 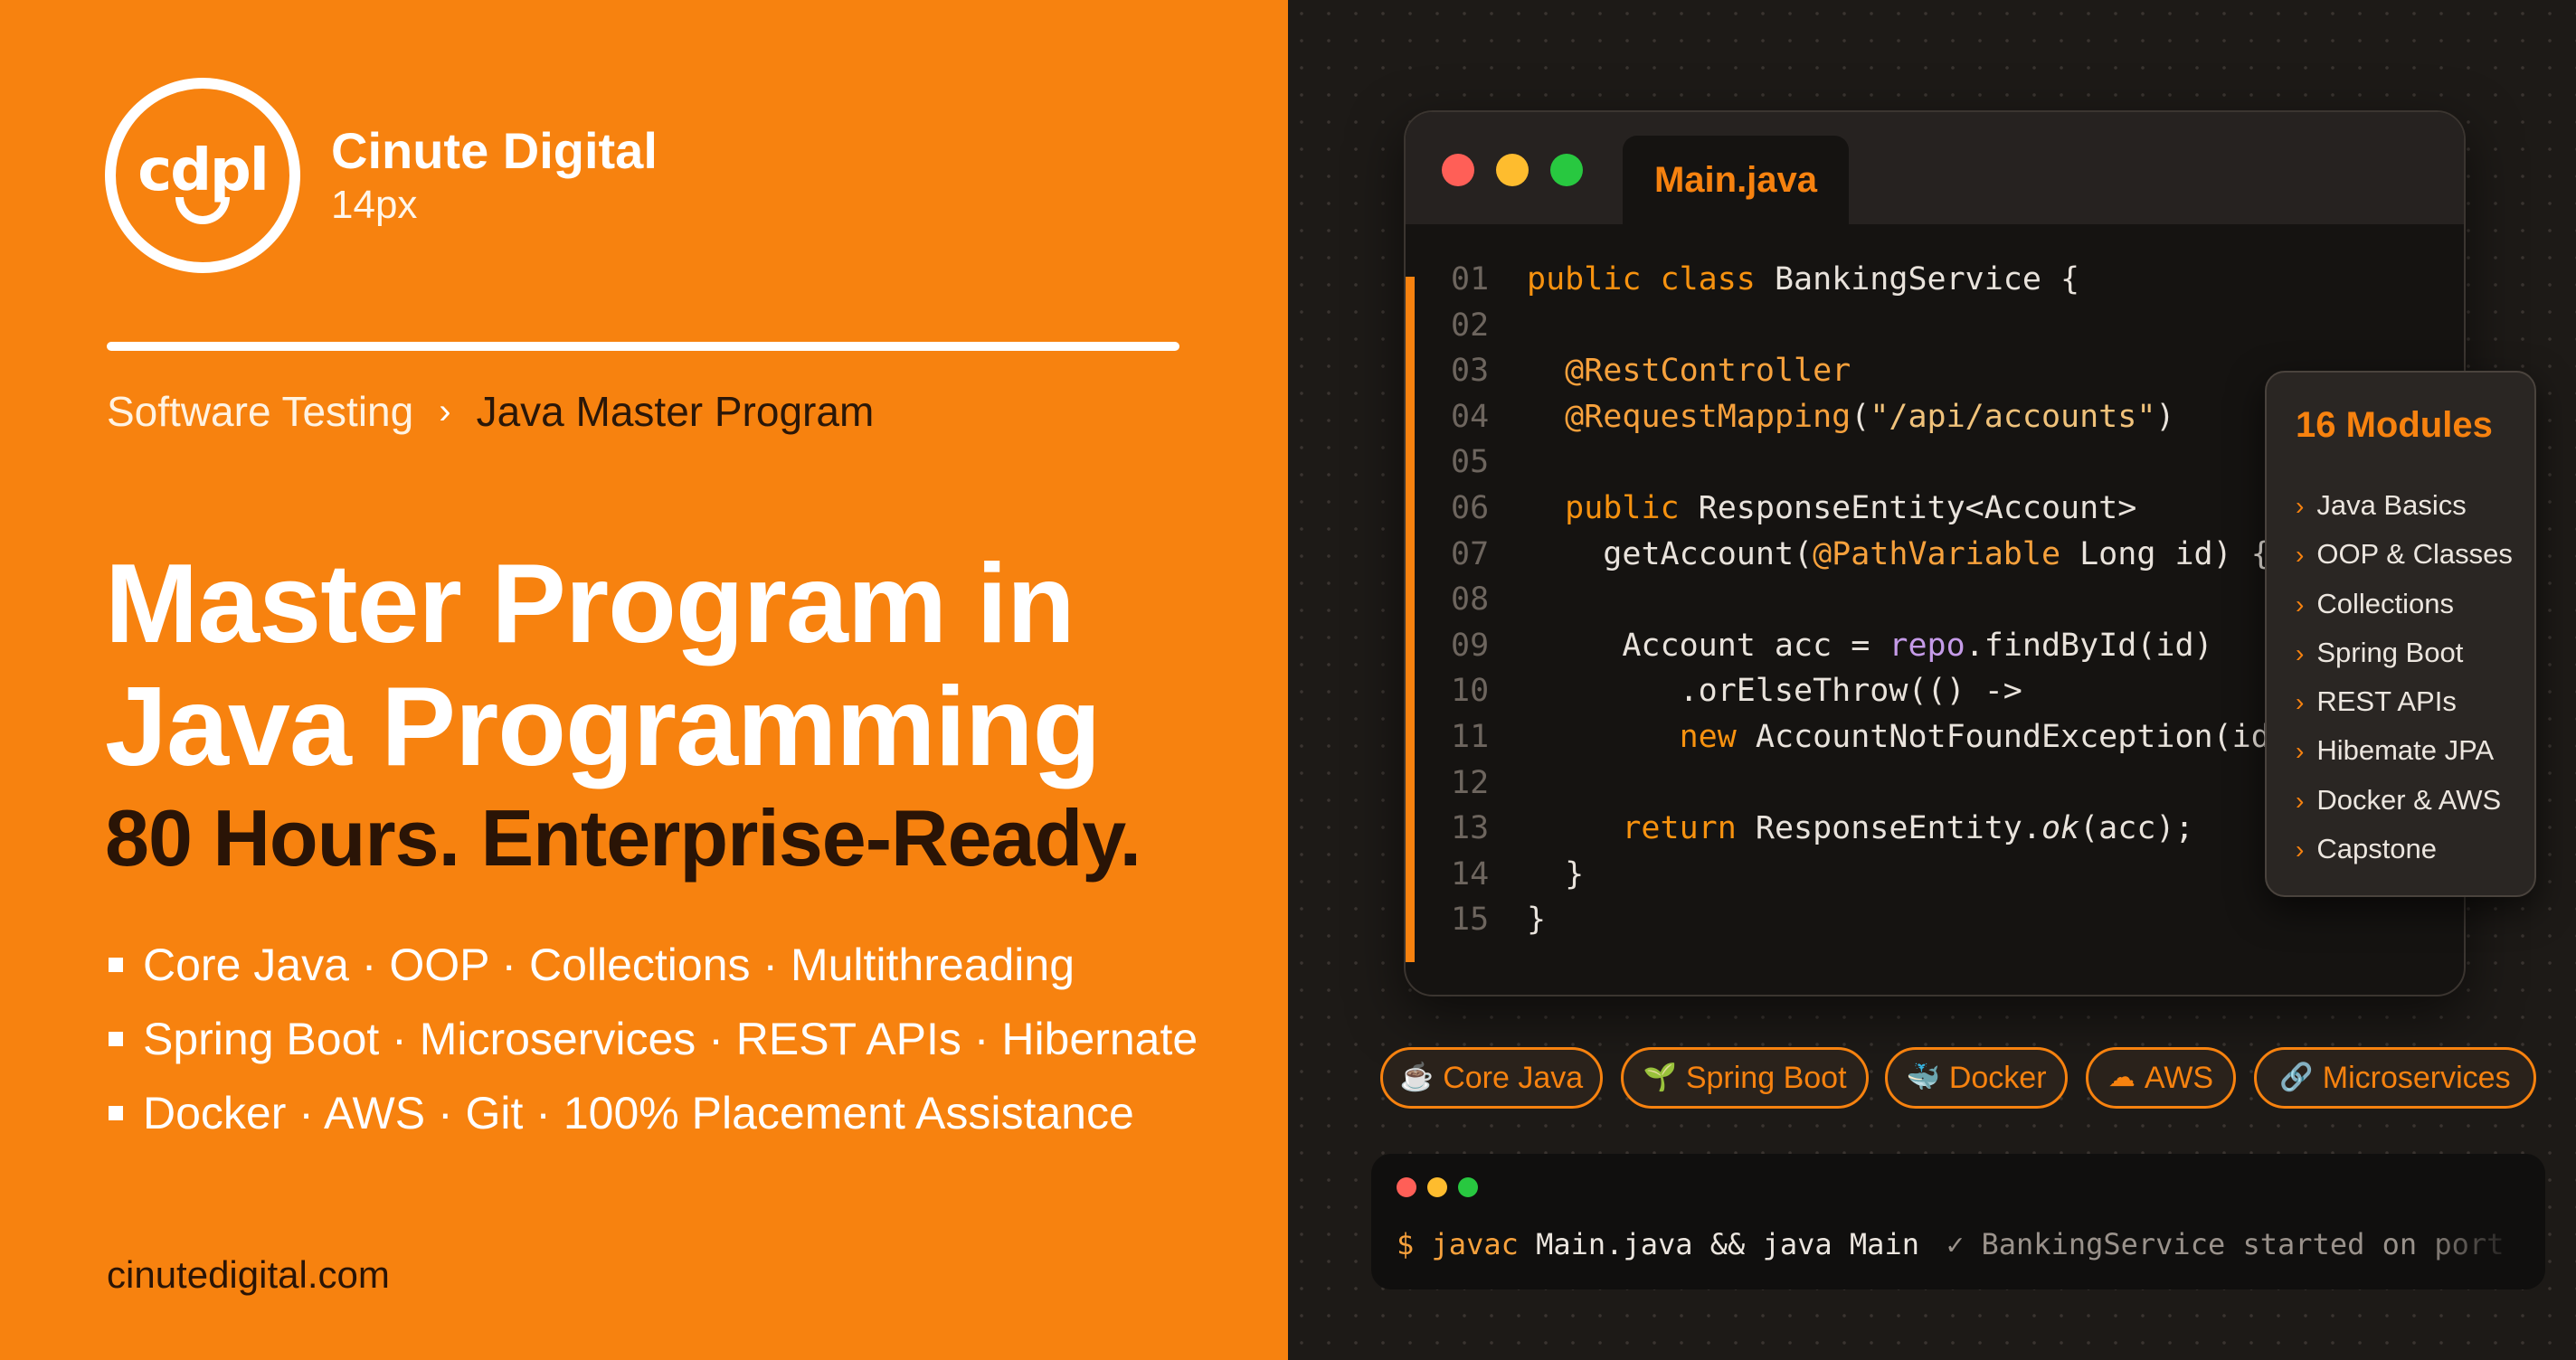 I want to click on code-line: 12, so click(x=1870, y=784).